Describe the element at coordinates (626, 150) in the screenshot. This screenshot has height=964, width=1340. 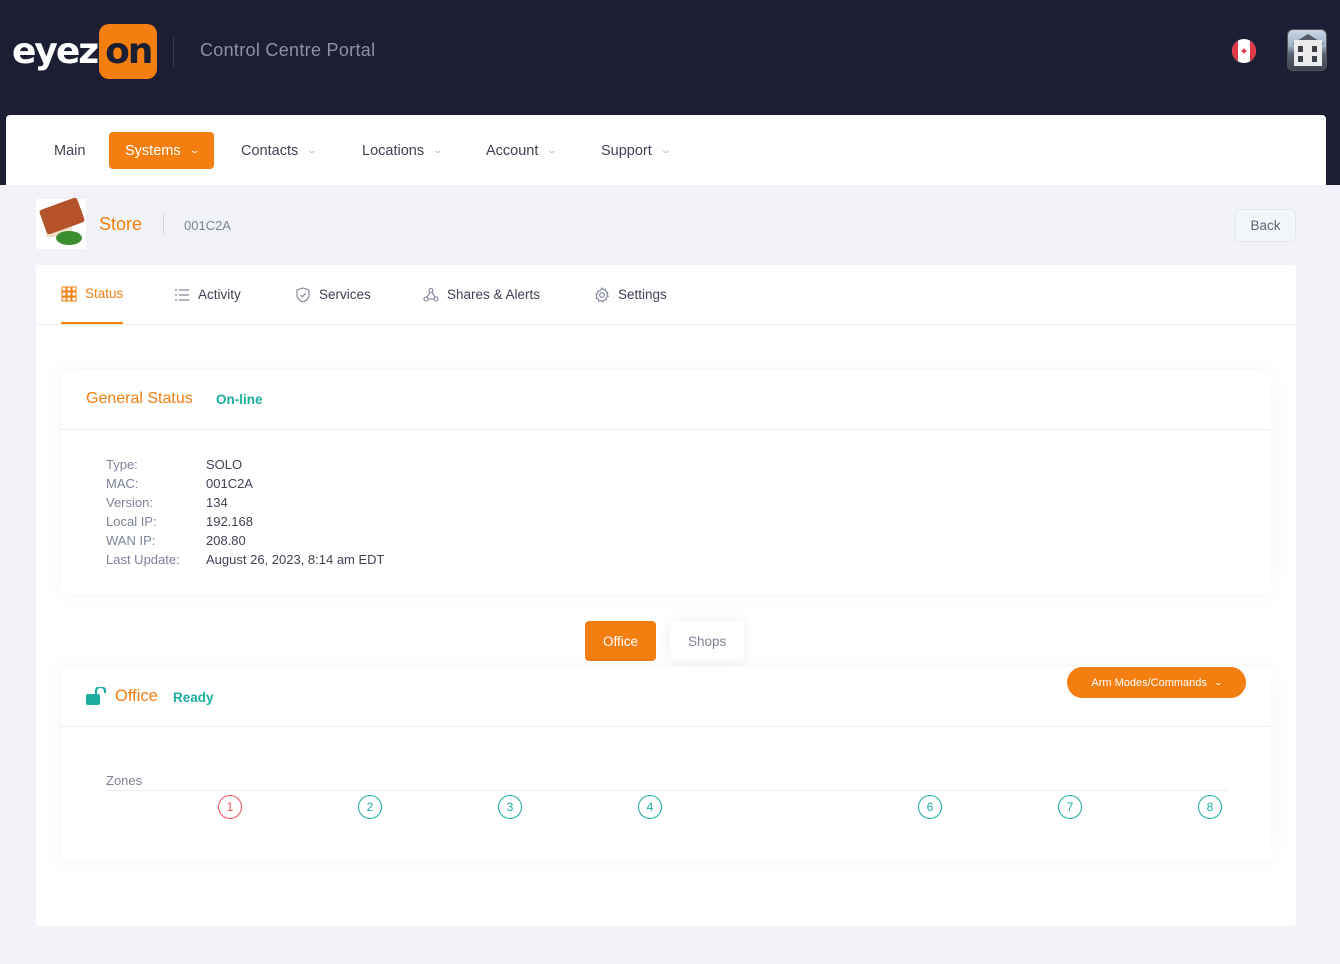
I see `nav-support-label: Support` at that location.